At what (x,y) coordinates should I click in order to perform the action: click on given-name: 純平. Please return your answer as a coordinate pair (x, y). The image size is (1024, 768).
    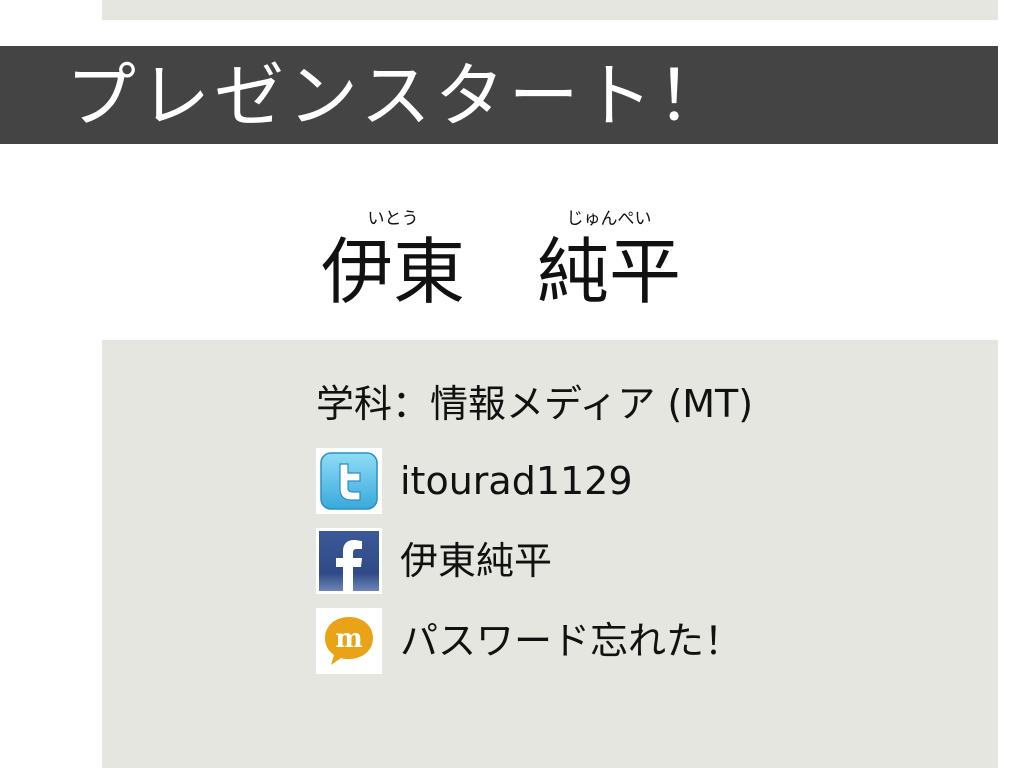
    Looking at the image, I should click on (608, 272).